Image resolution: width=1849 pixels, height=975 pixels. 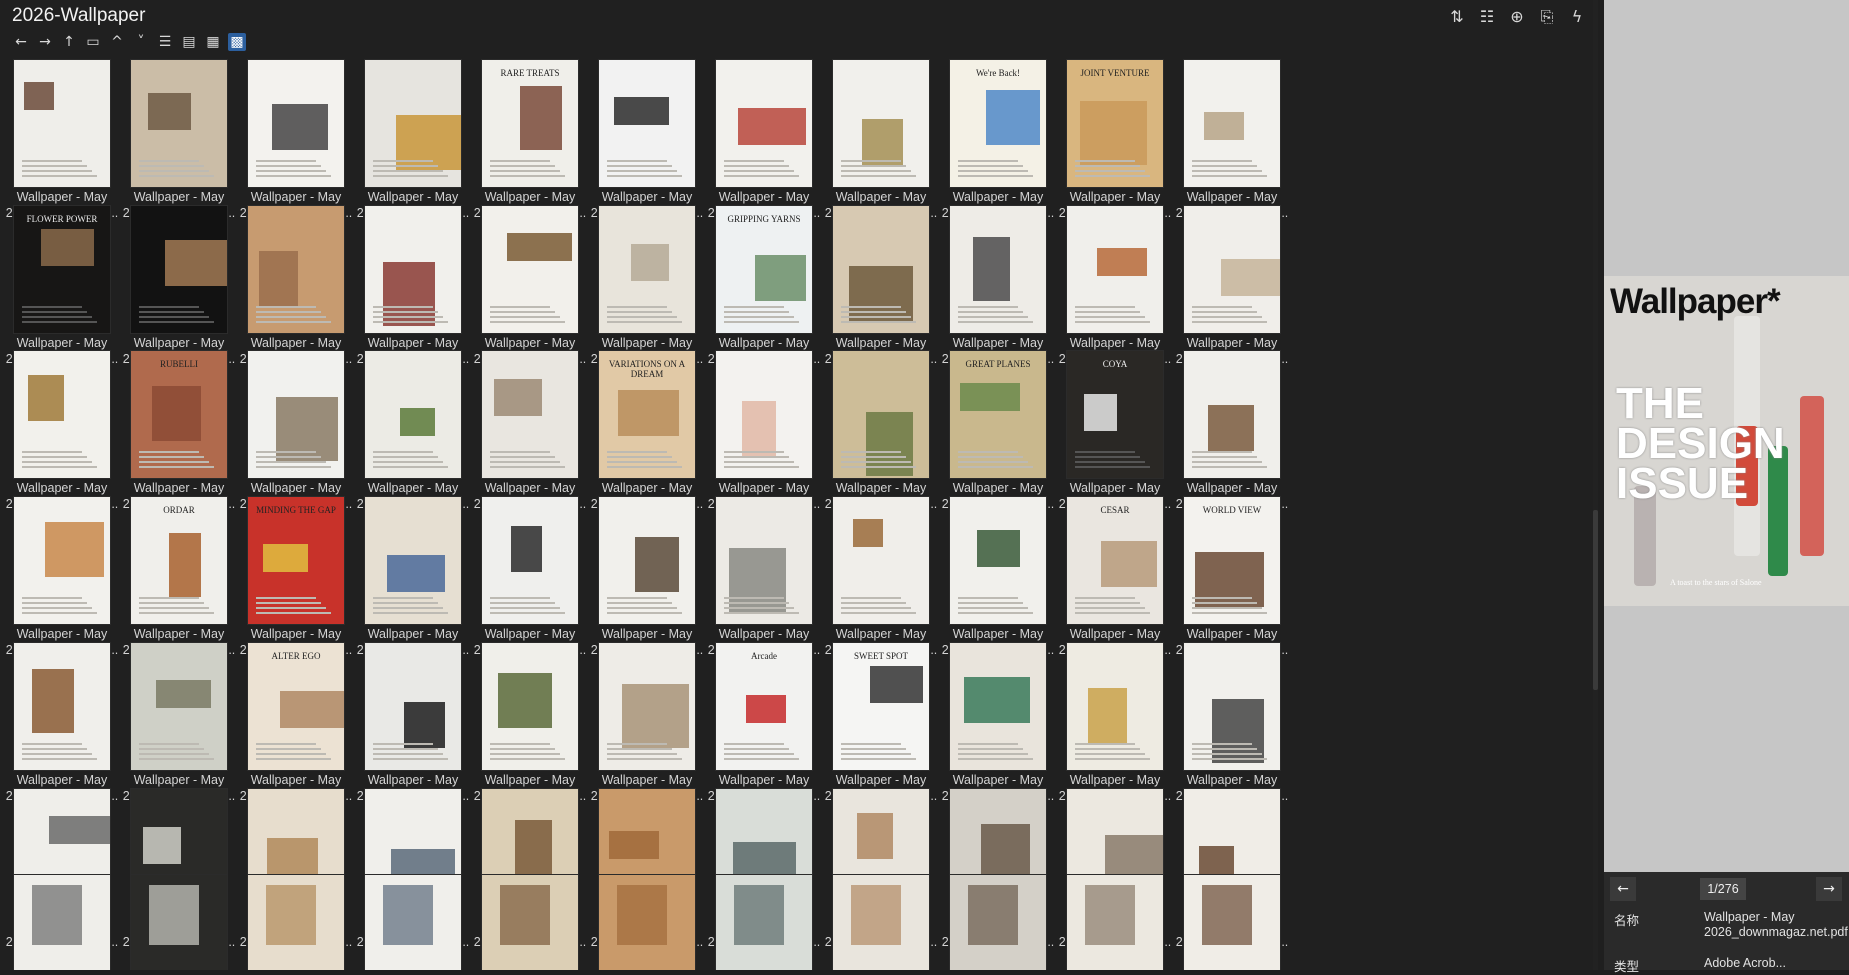 What do you see at coordinates (189, 42) in the screenshot?
I see `detail-view-icon: ▤` at bounding box center [189, 42].